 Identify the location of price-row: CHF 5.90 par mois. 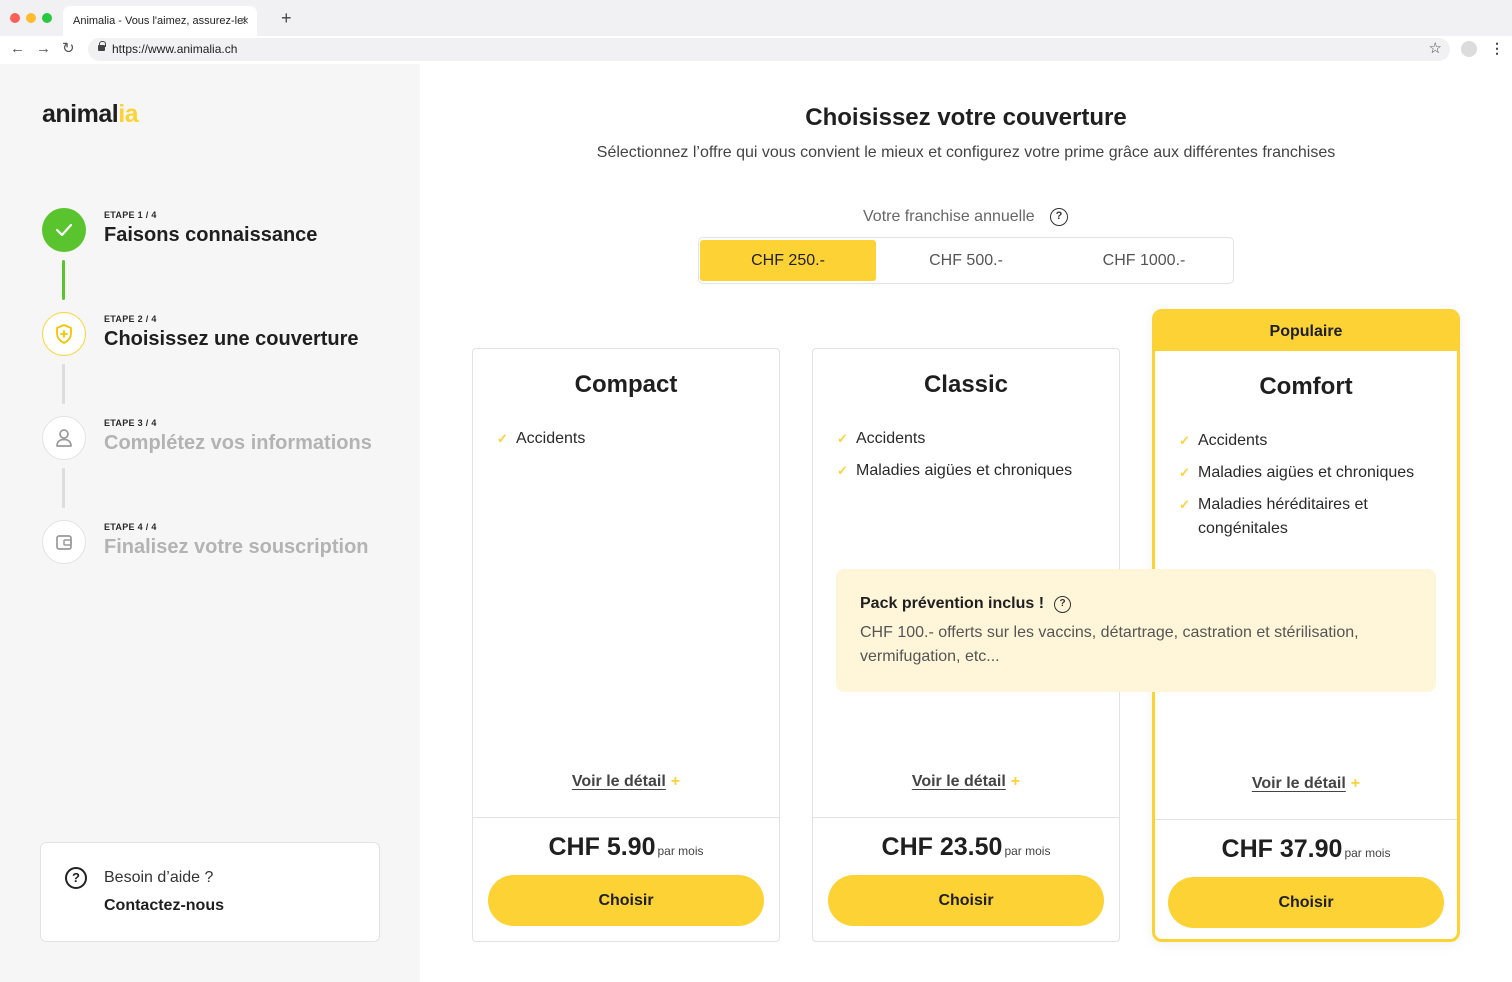
(626, 847).